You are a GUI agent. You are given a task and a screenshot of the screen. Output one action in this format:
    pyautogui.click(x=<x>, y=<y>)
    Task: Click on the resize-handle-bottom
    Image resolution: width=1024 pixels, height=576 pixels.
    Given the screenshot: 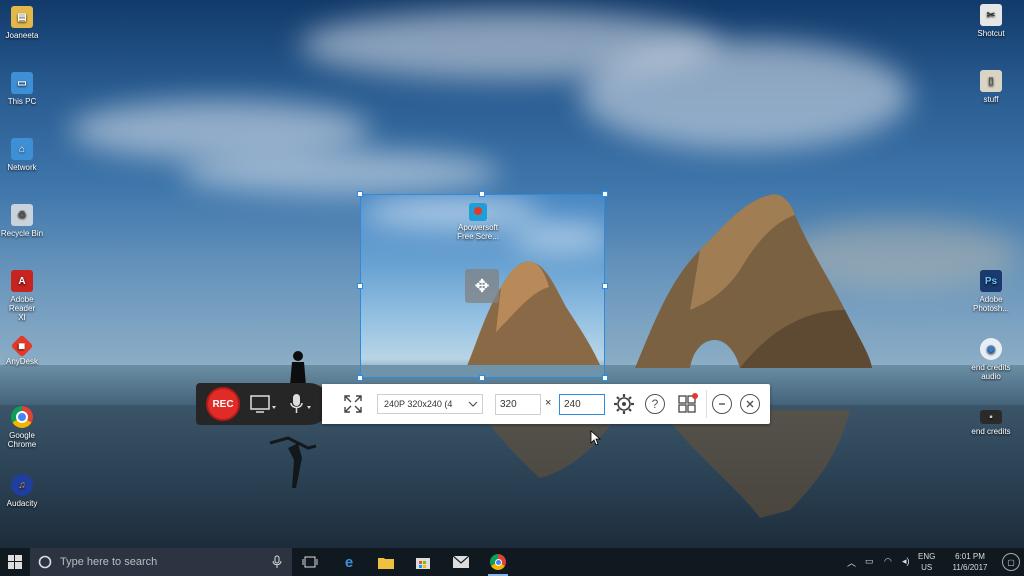 What is the action you would take?
    pyautogui.click(x=482, y=378)
    